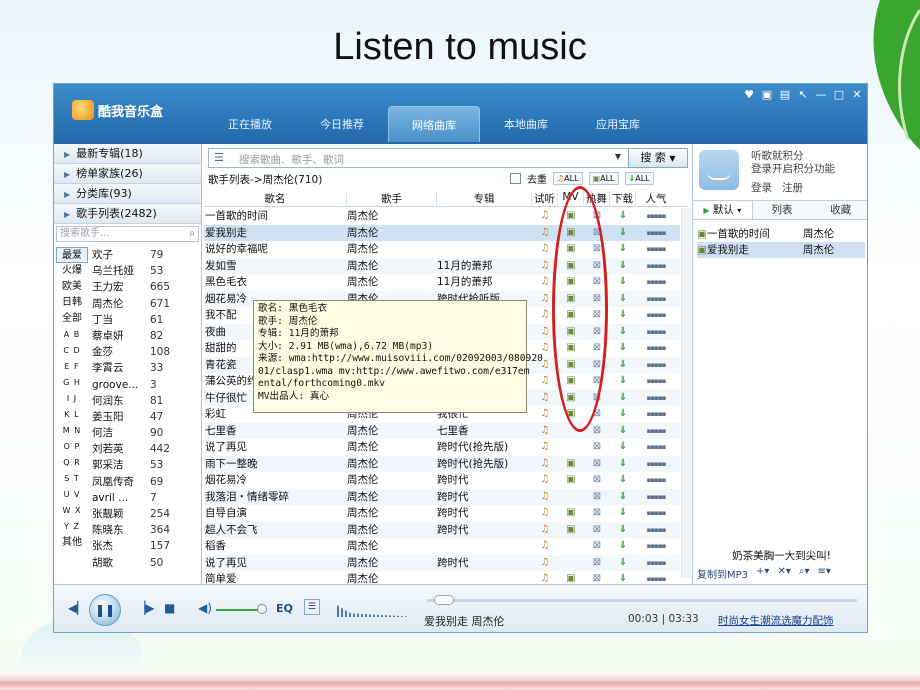 The image size is (920, 690). Describe the element at coordinates (275, 282) in the screenshot. I see `song-name: 黑色毛衣` at that location.